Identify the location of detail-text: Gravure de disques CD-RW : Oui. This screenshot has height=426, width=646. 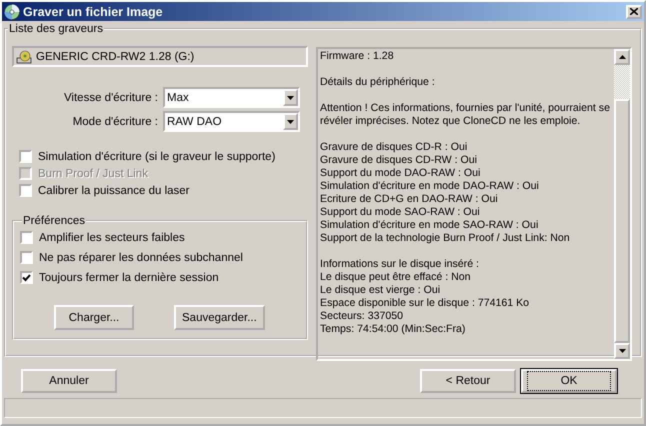
(399, 160).